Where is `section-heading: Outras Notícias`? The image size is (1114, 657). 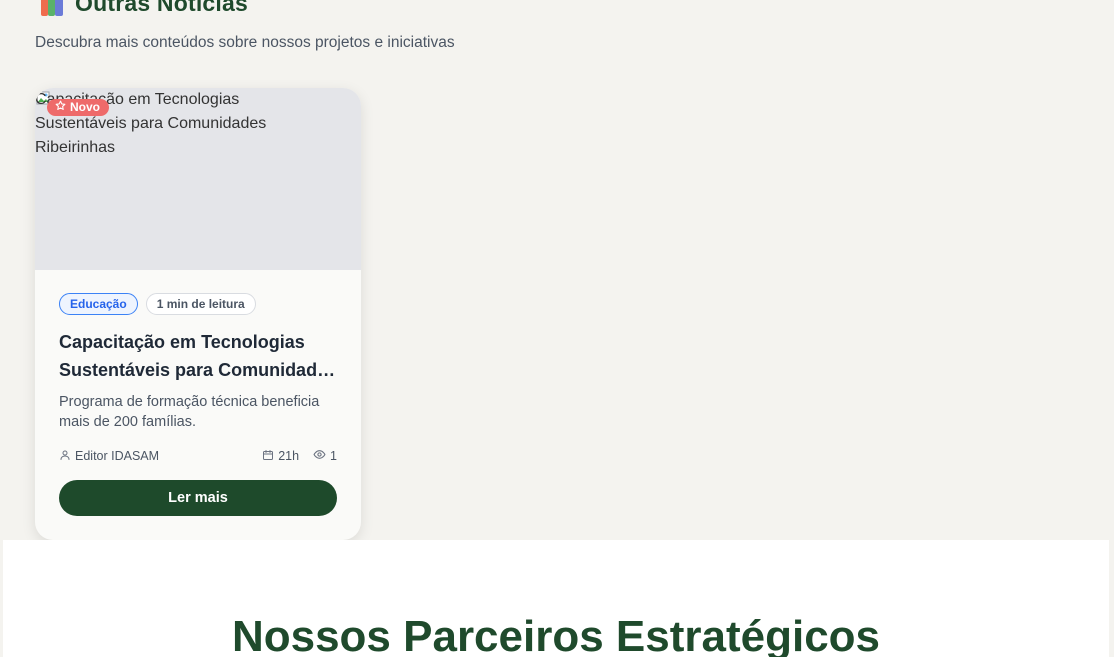
section-heading: Outras Notícias is located at coordinates (141, 9).